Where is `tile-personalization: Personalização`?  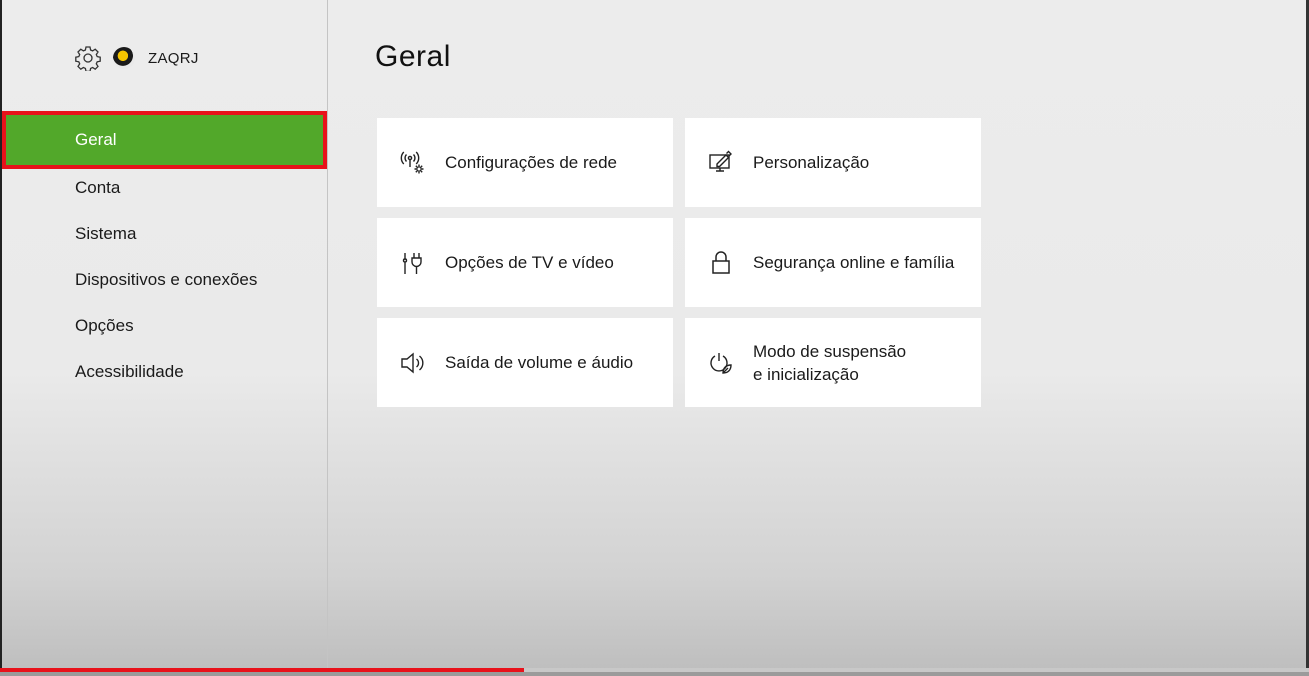
tile-personalization: Personalização is located at coordinates (833, 162).